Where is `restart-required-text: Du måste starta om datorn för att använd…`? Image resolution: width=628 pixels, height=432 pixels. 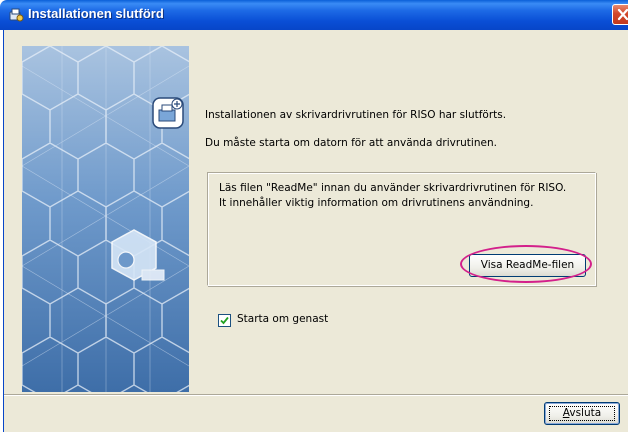 restart-required-text: Du måste starta om datorn för att använd… is located at coordinates (351, 143).